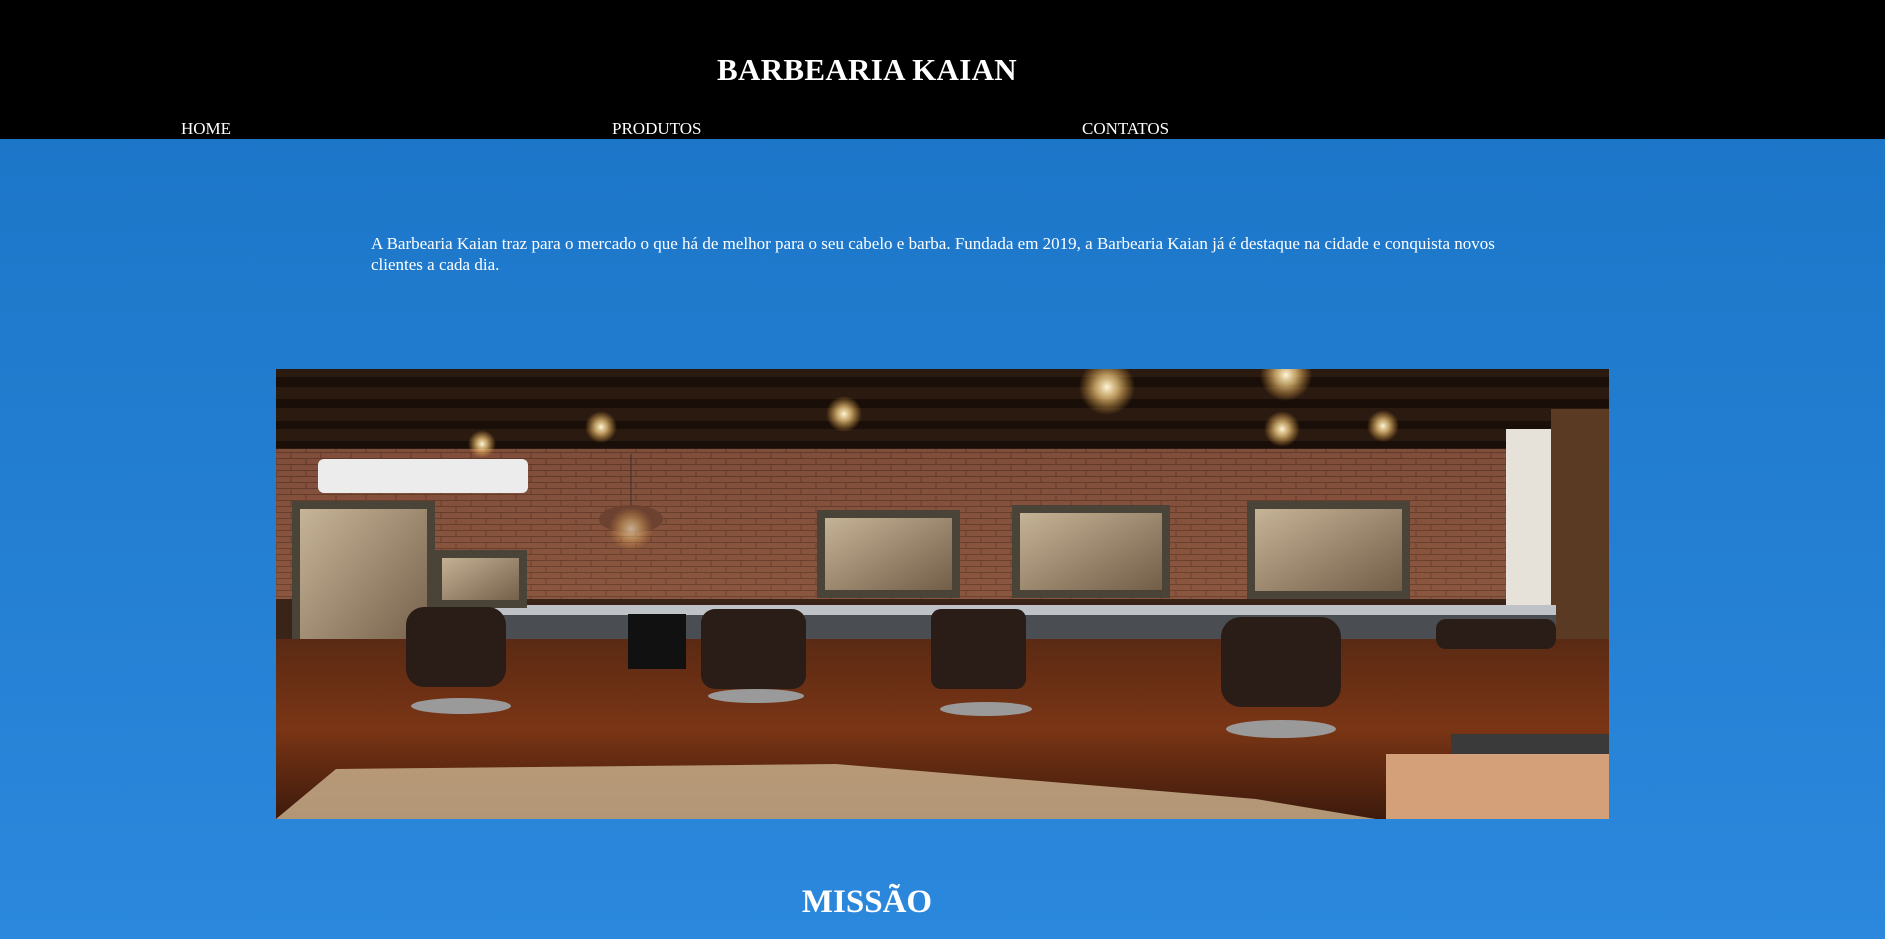 The height and width of the screenshot is (939, 1885). Describe the element at coordinates (206, 129) in the screenshot. I see `nav-link-home: HOME` at that location.